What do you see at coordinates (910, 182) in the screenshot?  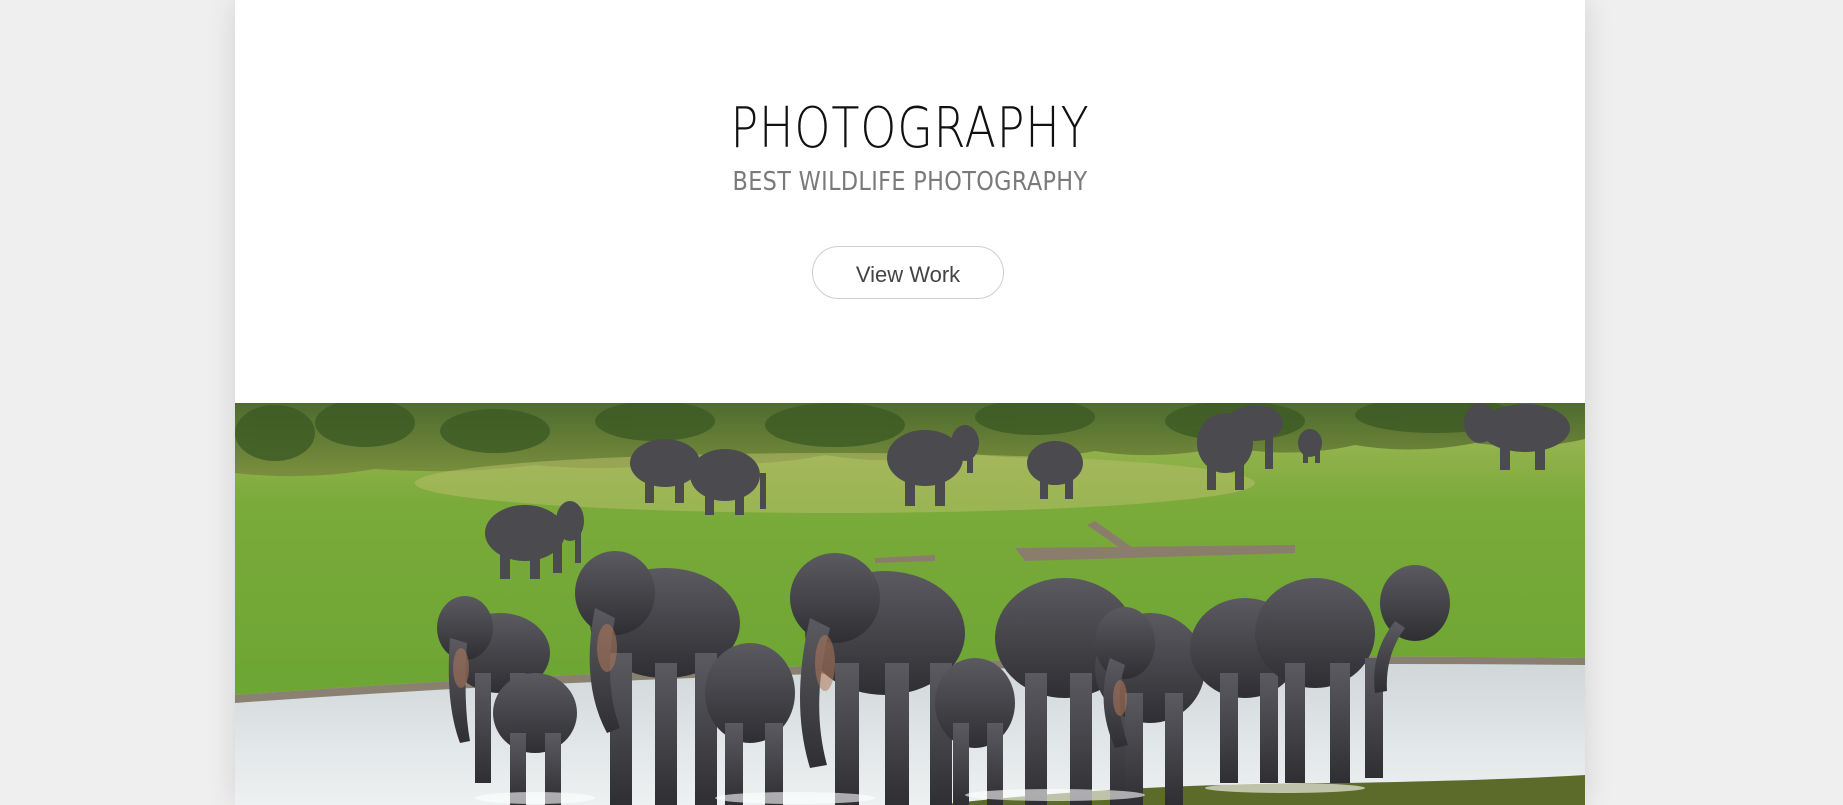 I see `page-subtitle: BEST WILDLIFE PHOTOGRAPHY` at bounding box center [910, 182].